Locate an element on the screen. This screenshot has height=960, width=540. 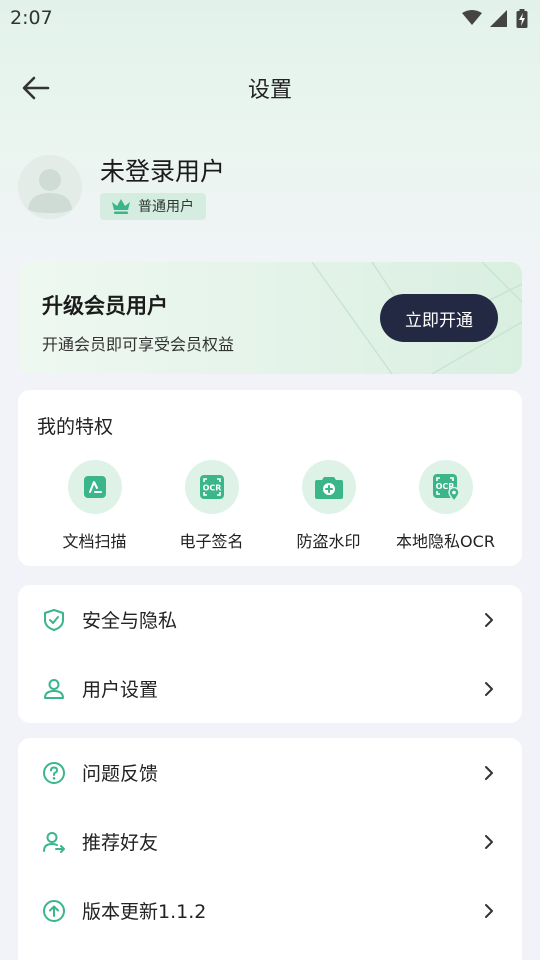
member-level-label: 普通用户 is located at coordinates (166, 207).